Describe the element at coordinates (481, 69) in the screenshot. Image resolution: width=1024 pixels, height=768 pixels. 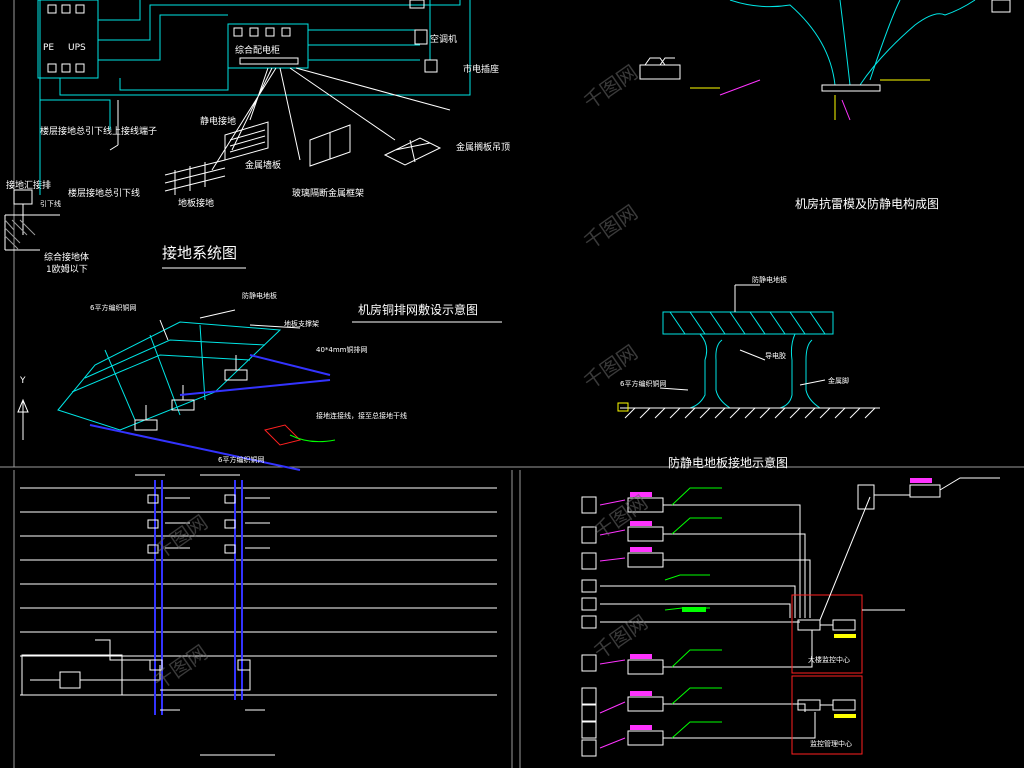
I see `mains-socket-label: 市电插座` at that location.